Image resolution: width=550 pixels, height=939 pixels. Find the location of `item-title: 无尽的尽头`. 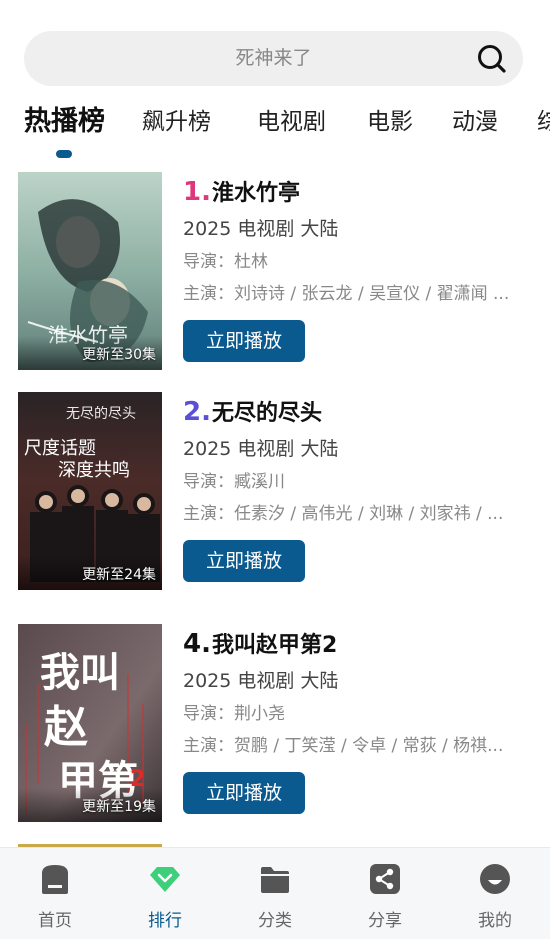

item-title: 无尽的尽头 is located at coordinates (266, 413).